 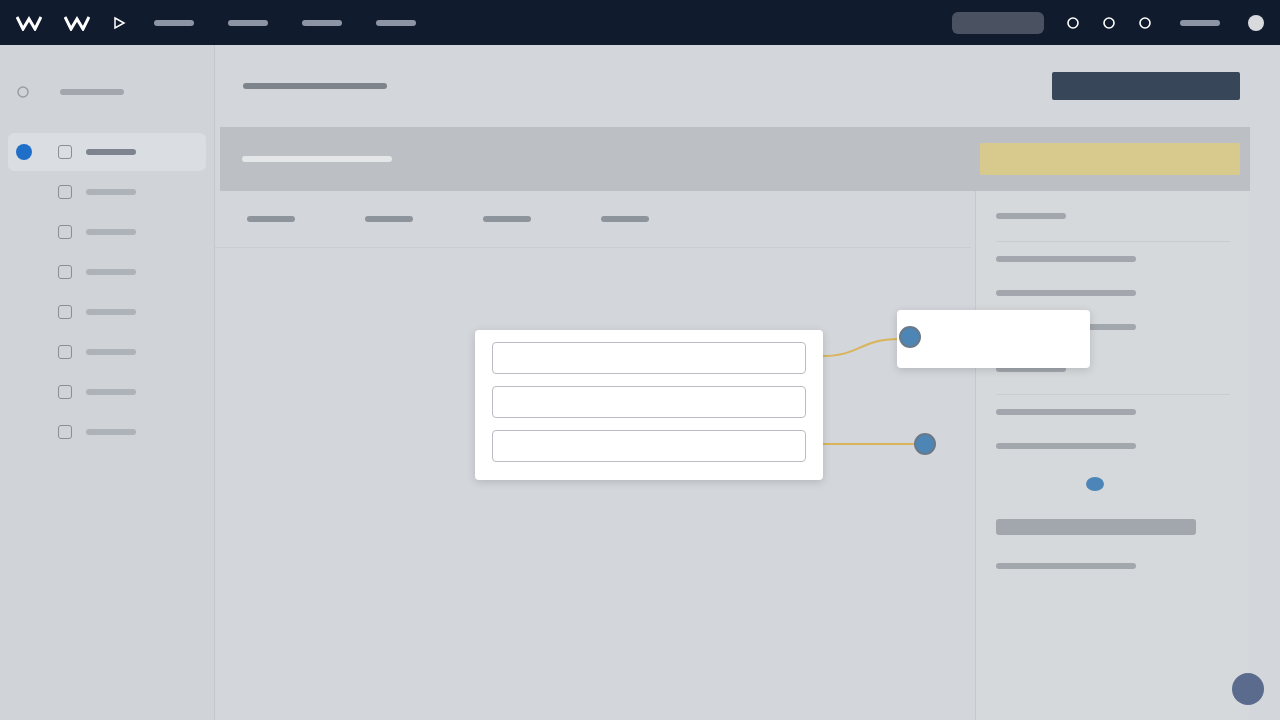 I want to click on help-button, so click(x=1248, y=689).